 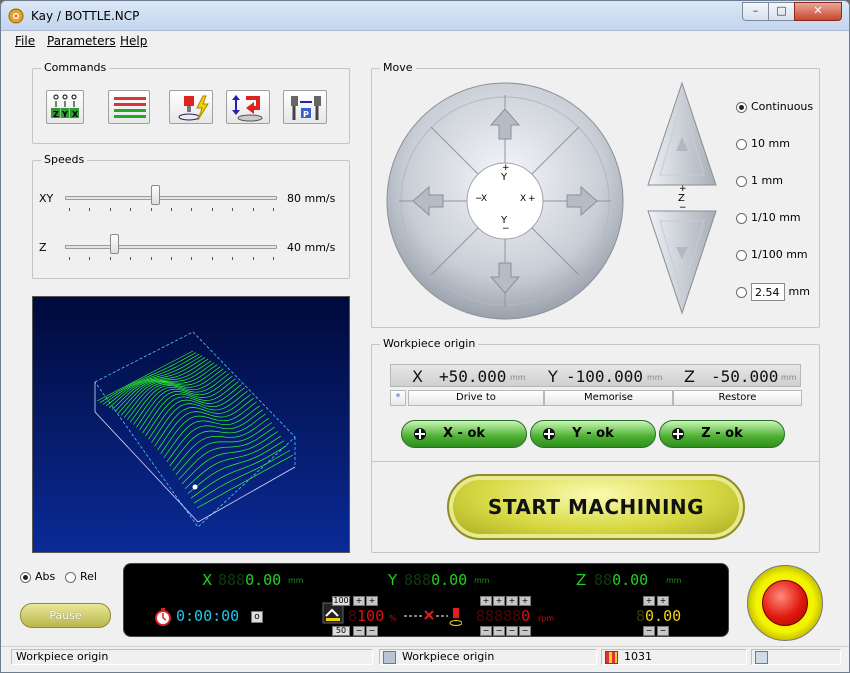 What do you see at coordinates (779, 254) in the screenshot?
I see `step-0-01mm-label: 1/100 mm` at bounding box center [779, 254].